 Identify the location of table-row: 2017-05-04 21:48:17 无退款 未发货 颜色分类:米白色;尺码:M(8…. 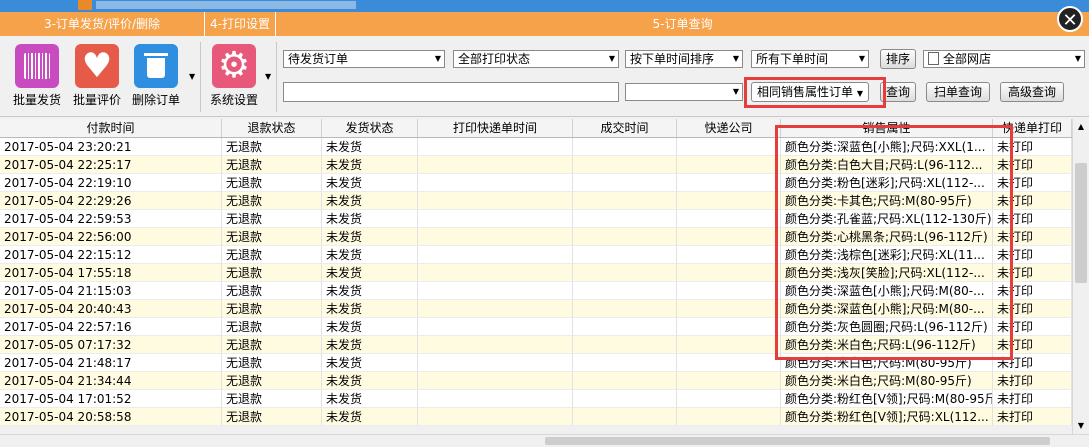
(536, 363).